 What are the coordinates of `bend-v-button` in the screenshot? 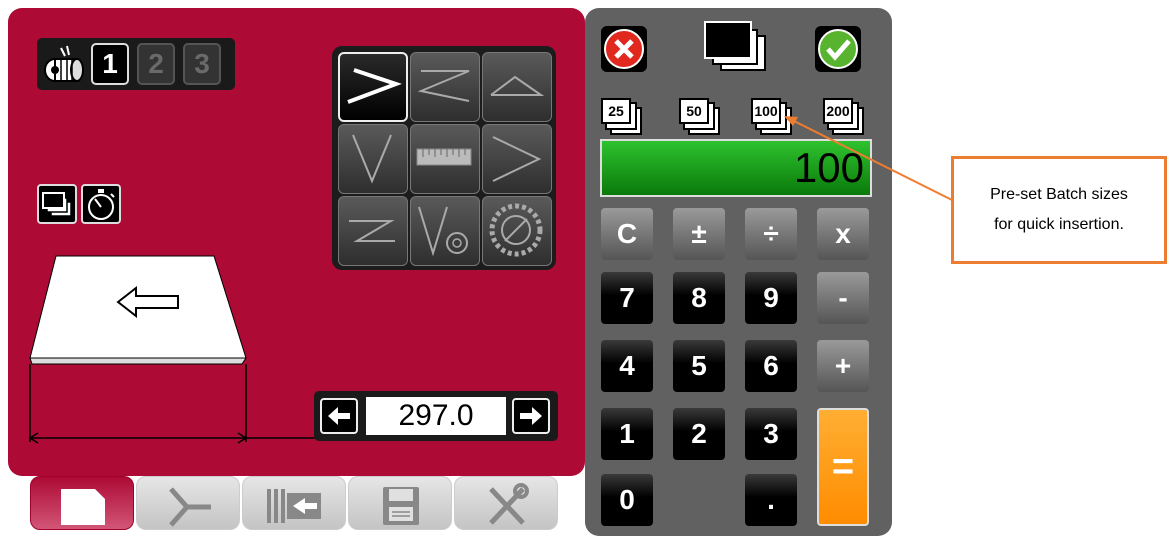 It's located at (373, 159).